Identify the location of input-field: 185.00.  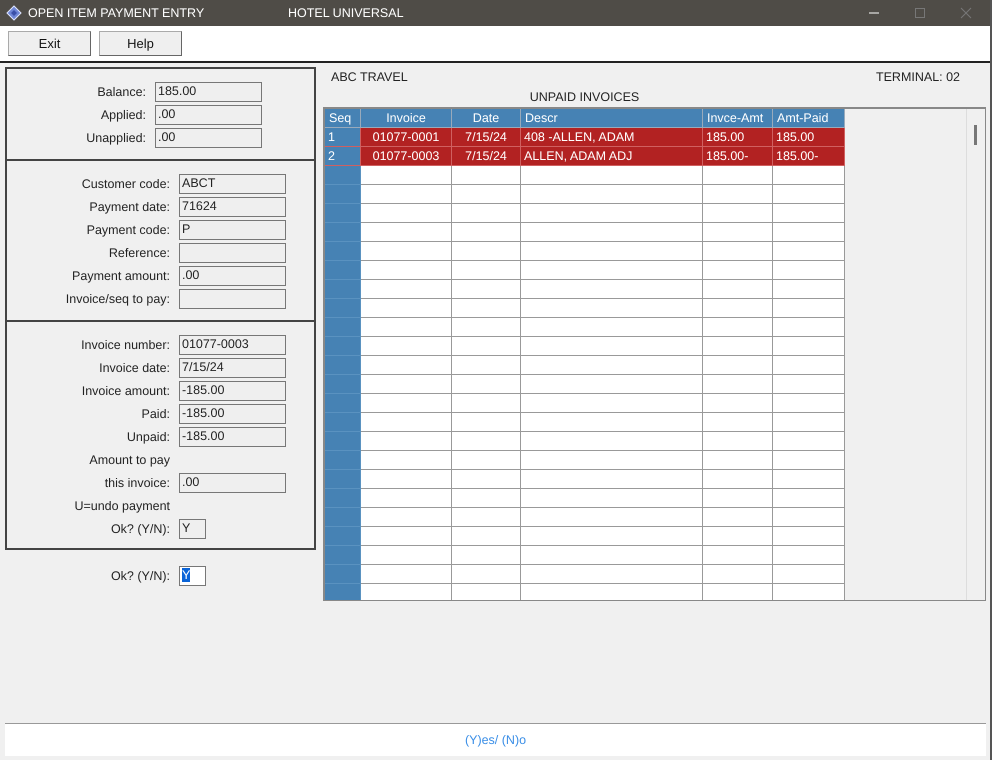
(208, 92).